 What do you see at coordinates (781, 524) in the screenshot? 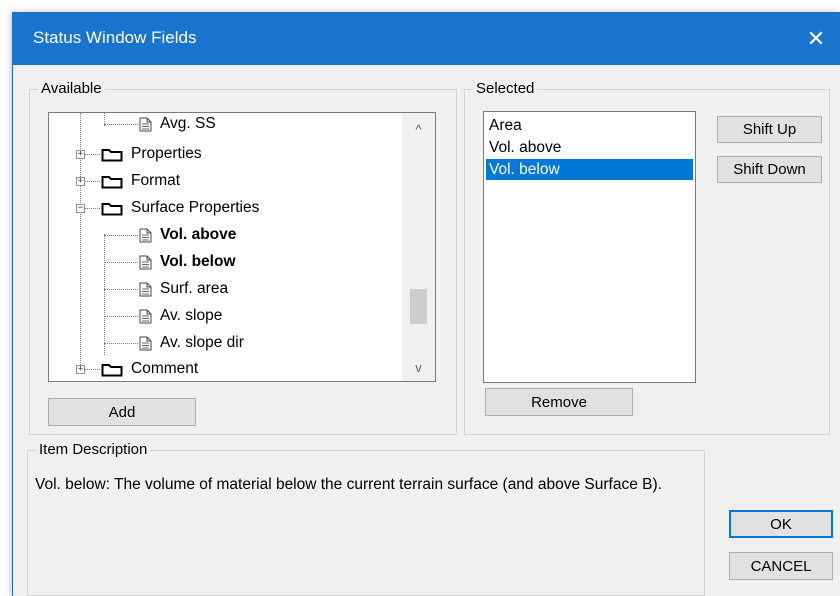
I see `ok-button: OK` at bounding box center [781, 524].